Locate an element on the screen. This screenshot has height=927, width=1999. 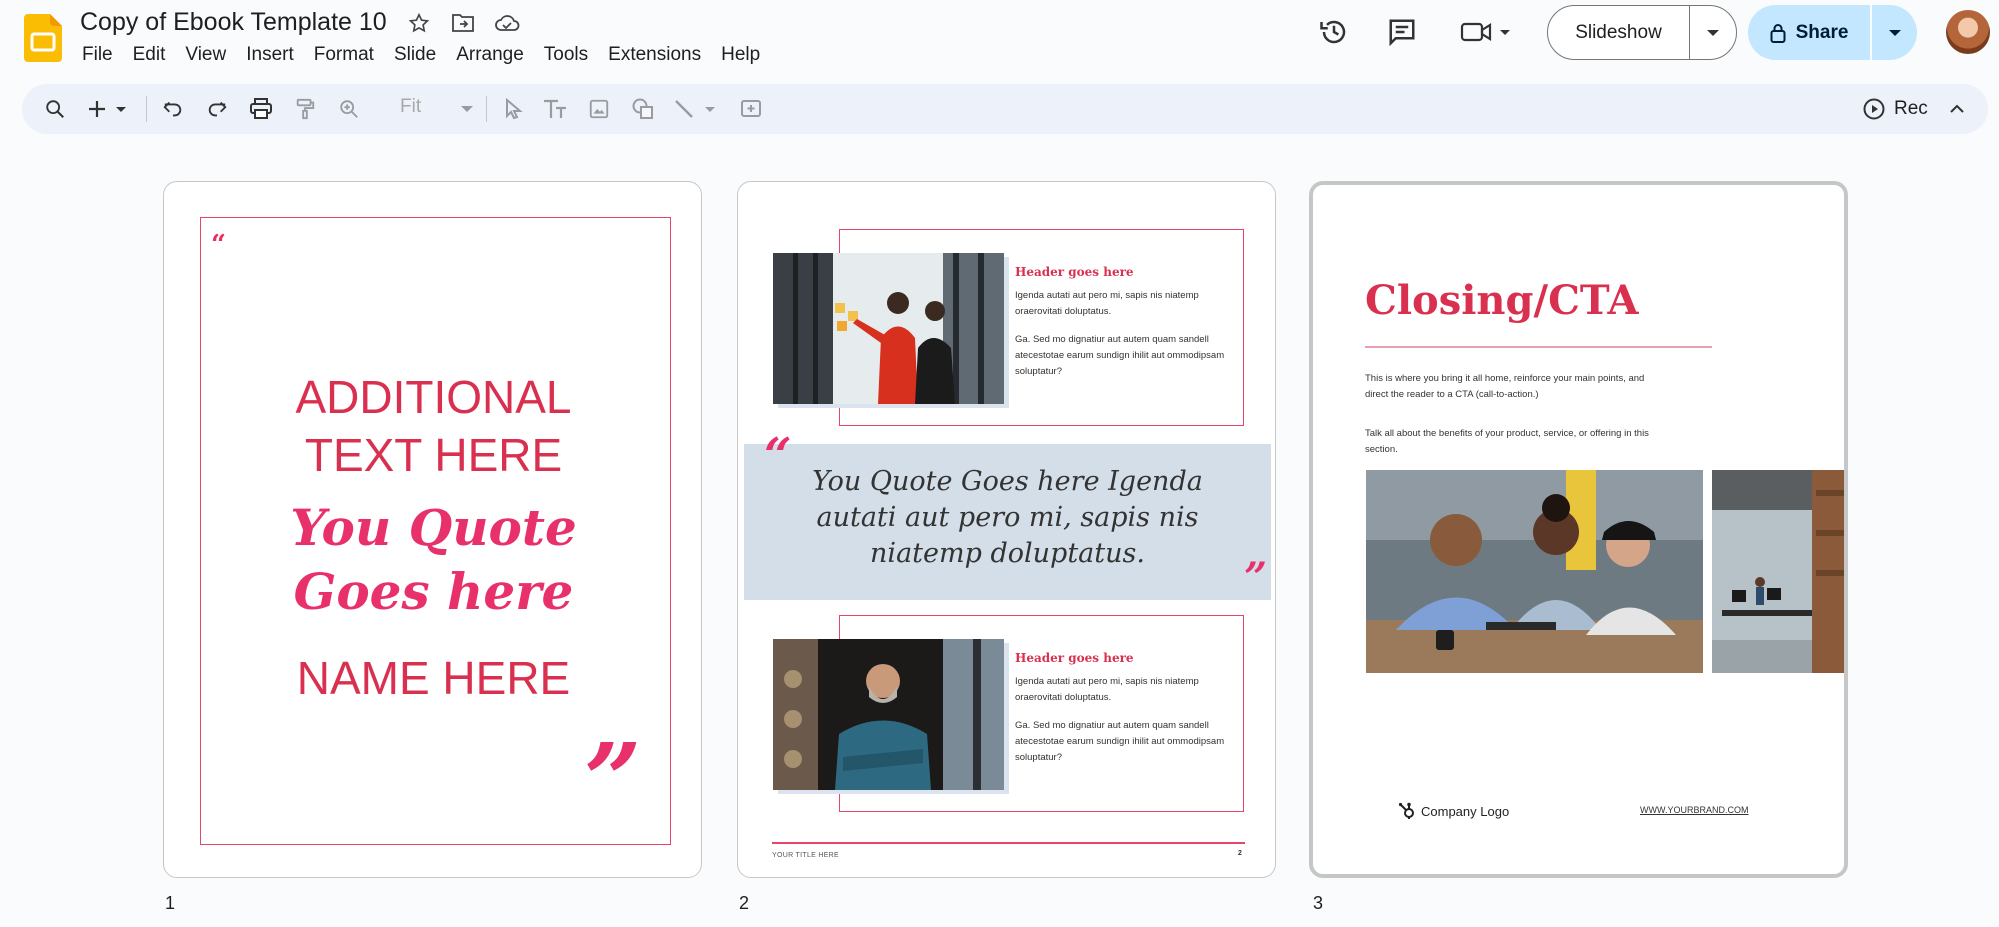
line-icon is located at coordinates (697, 109).